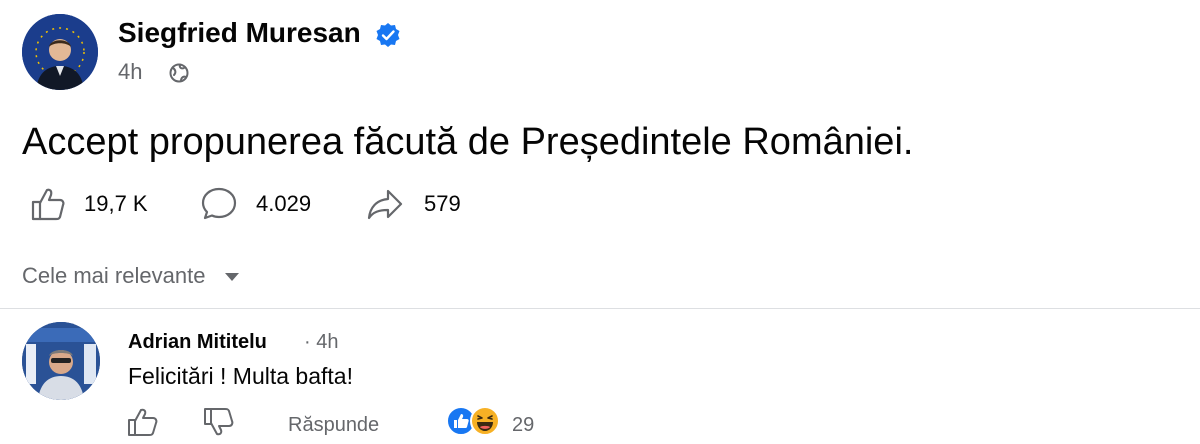 The width and height of the screenshot is (1200, 444). What do you see at coordinates (239, 33) in the screenshot?
I see `author-name: Siegfried Muresan` at bounding box center [239, 33].